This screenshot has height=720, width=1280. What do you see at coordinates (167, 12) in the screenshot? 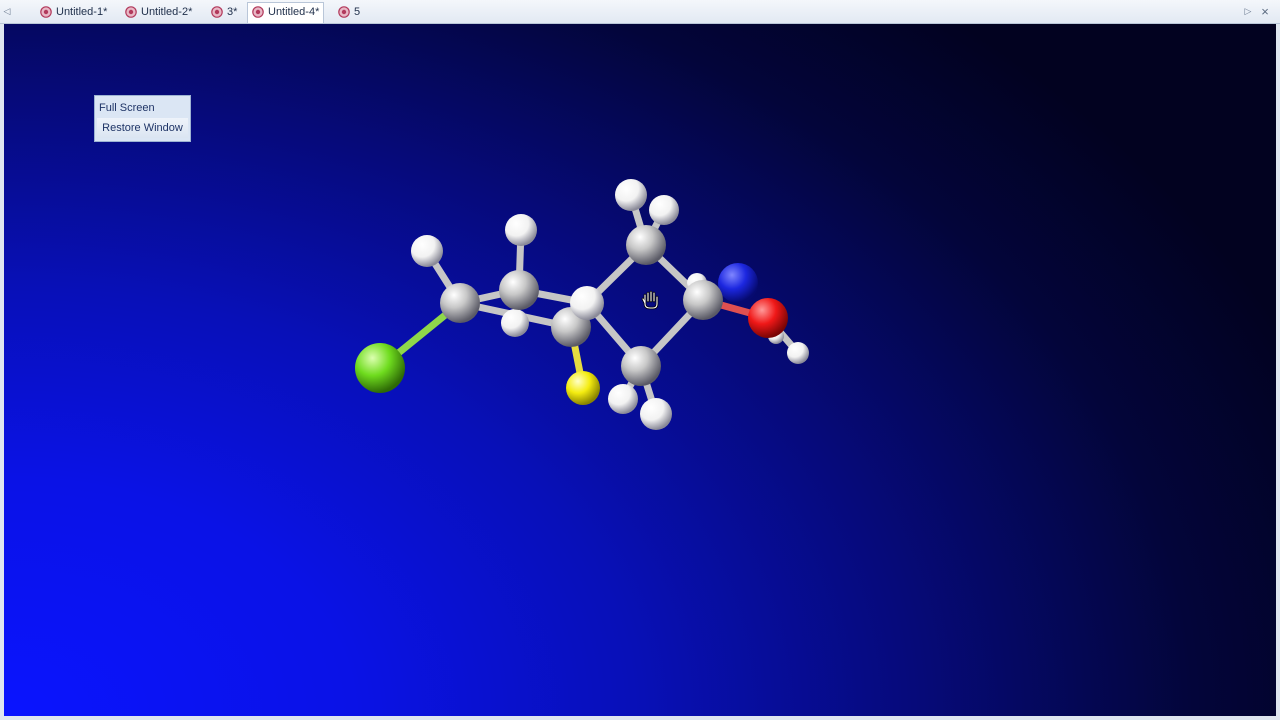
I see `tab-label: Untitled-2*` at bounding box center [167, 12].